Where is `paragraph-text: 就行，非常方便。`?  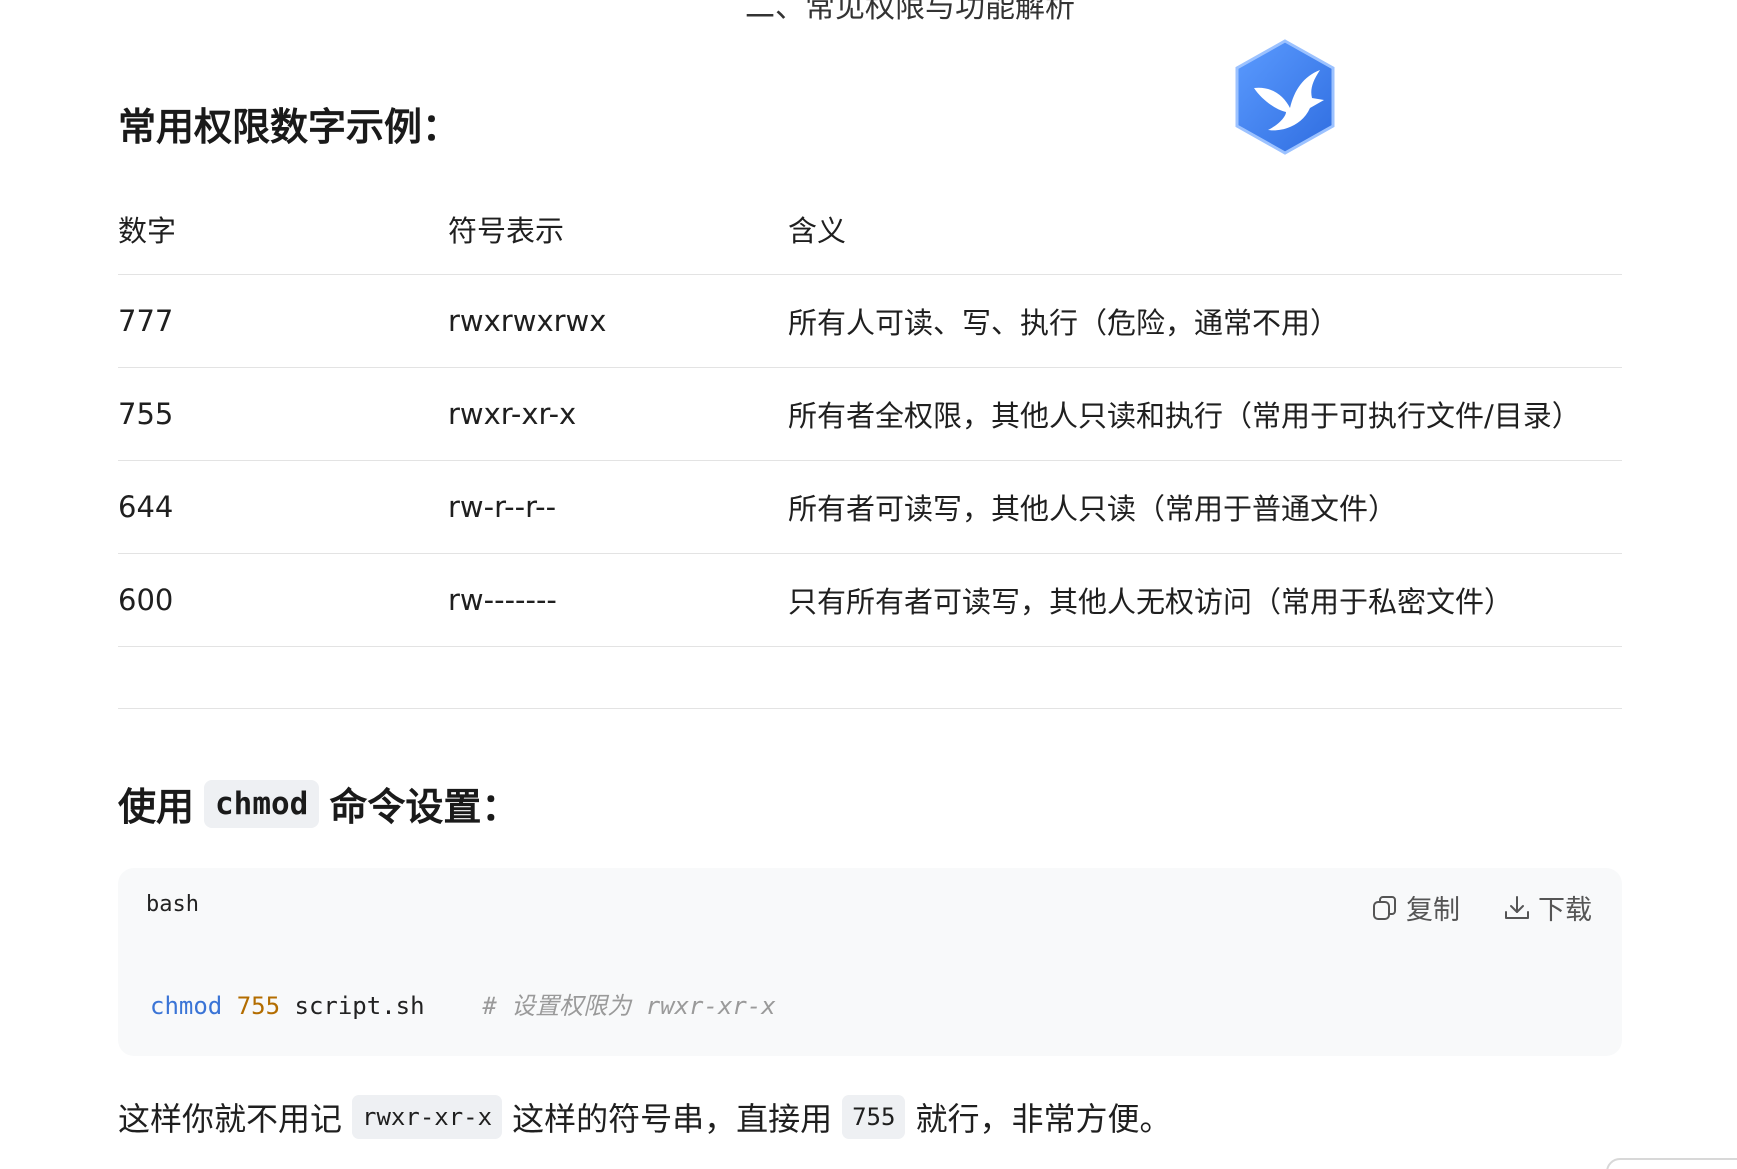 paragraph-text: 就行，非常方便。 is located at coordinates (1043, 1119).